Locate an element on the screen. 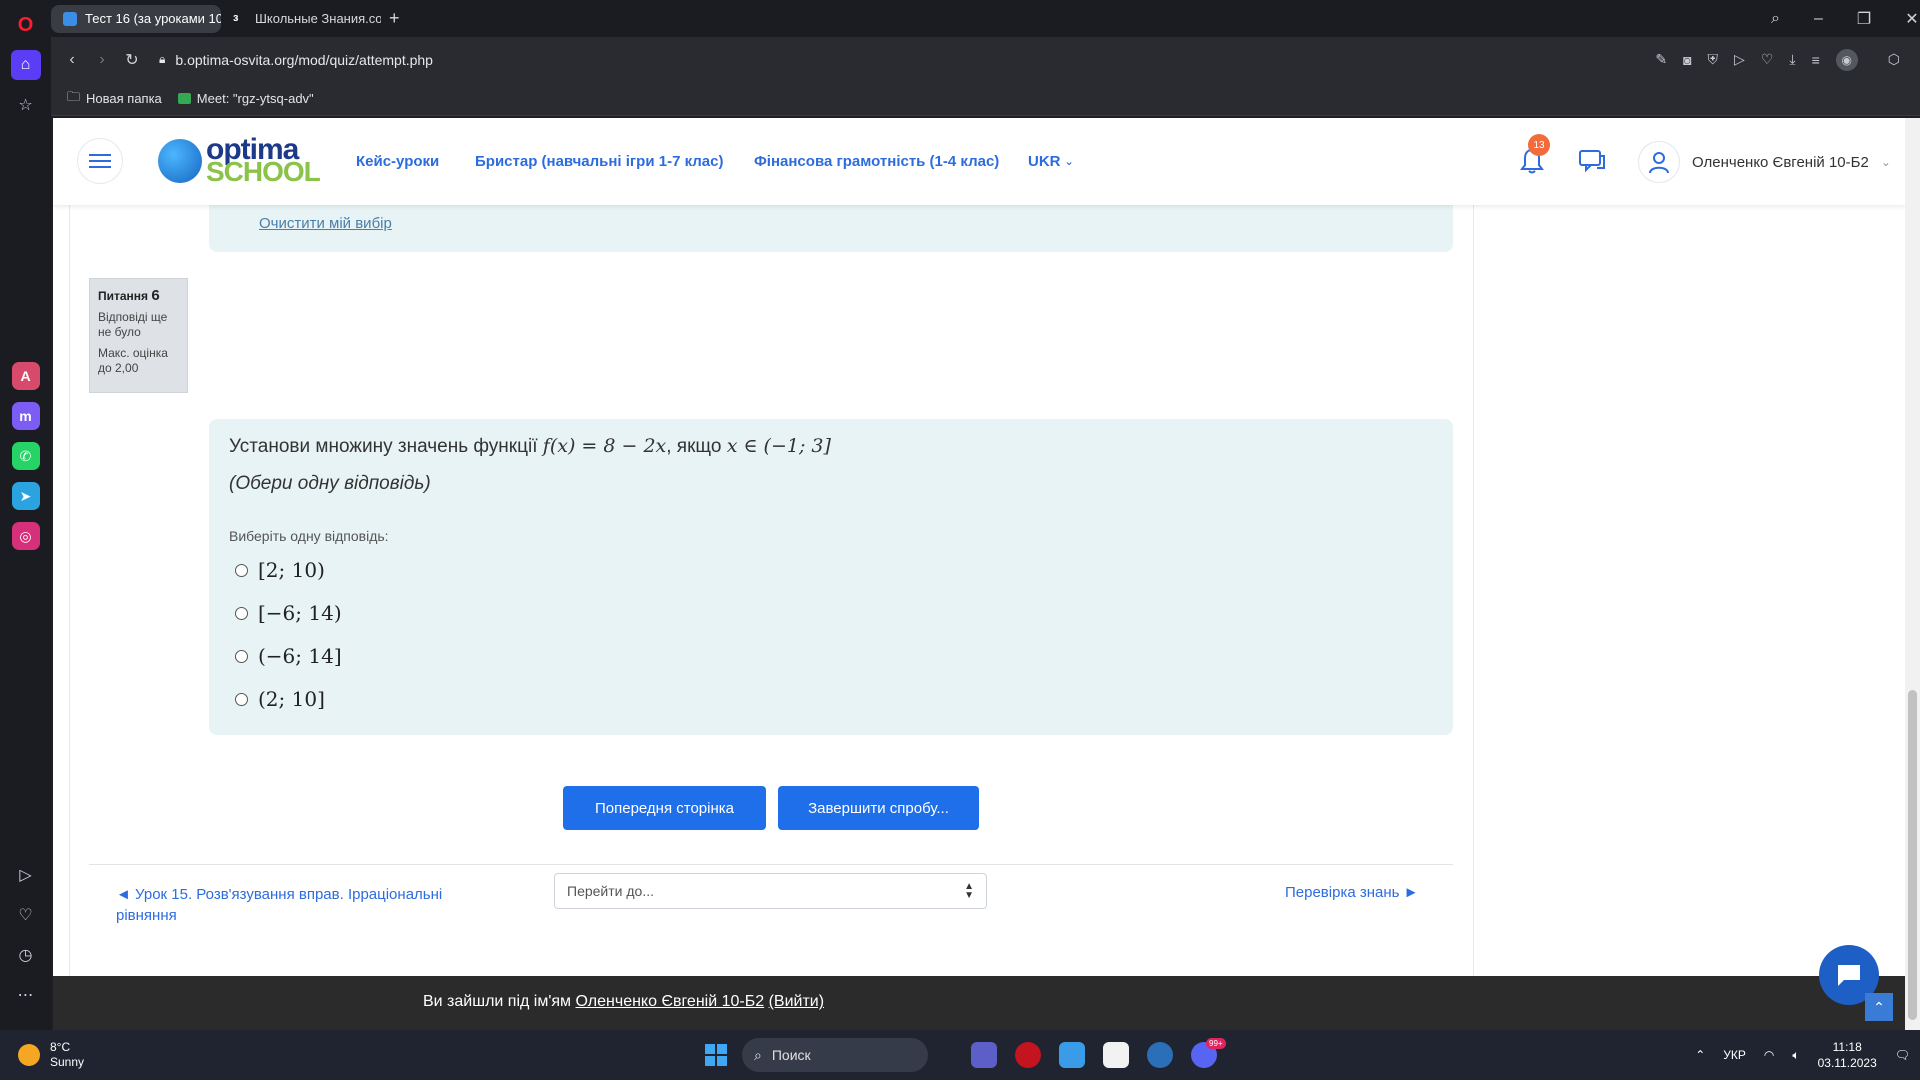 The width and height of the screenshot is (1920, 1080). taskbar-search-label: Поиск is located at coordinates (791, 1055).